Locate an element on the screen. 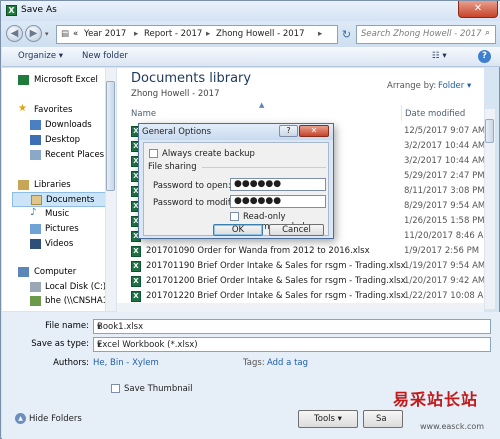 The width and height of the screenshot is (500, 439). file-date: 1/22/2017 10:08 AM is located at coordinates (447, 296).